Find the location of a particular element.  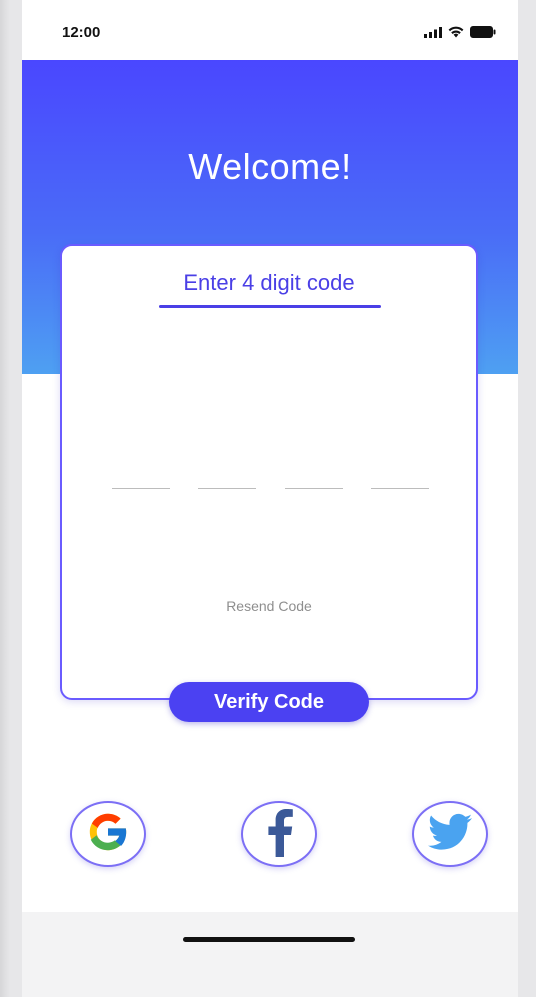

code-digit-4-input is located at coordinates (400, 477).